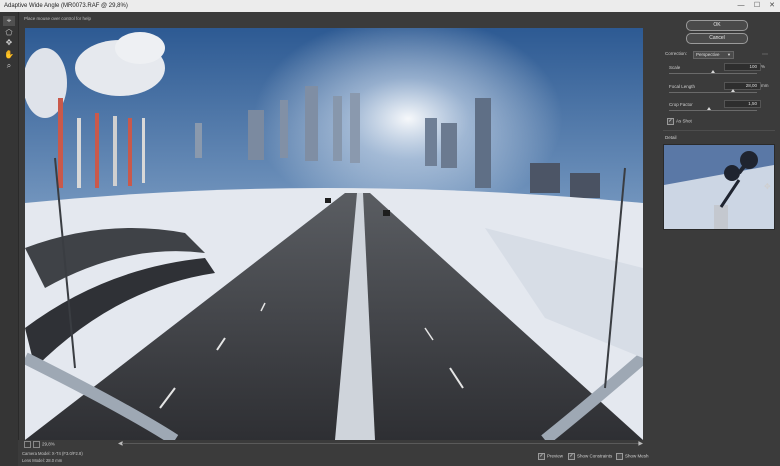 This screenshot has height=466, width=780. What do you see at coordinates (619, 456) in the screenshot?
I see `show-mesh-check-icon` at bounding box center [619, 456].